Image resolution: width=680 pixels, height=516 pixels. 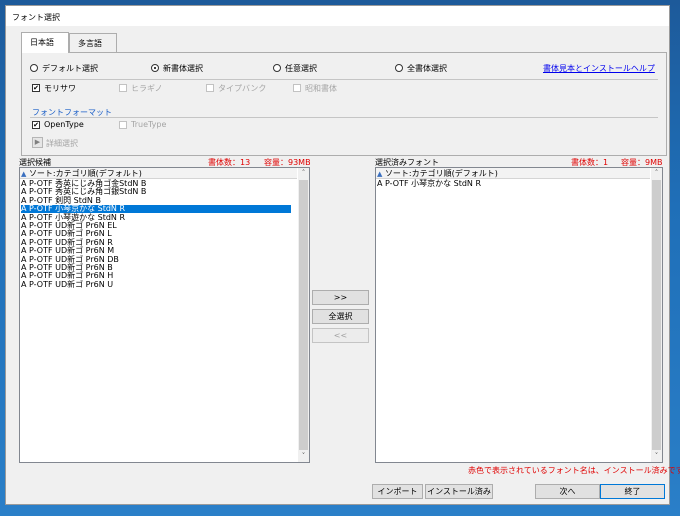 What do you see at coordinates (147, 88) in the screenshot?
I see `checkbox-hiragino-label: ヒラギノ` at bounding box center [147, 88].